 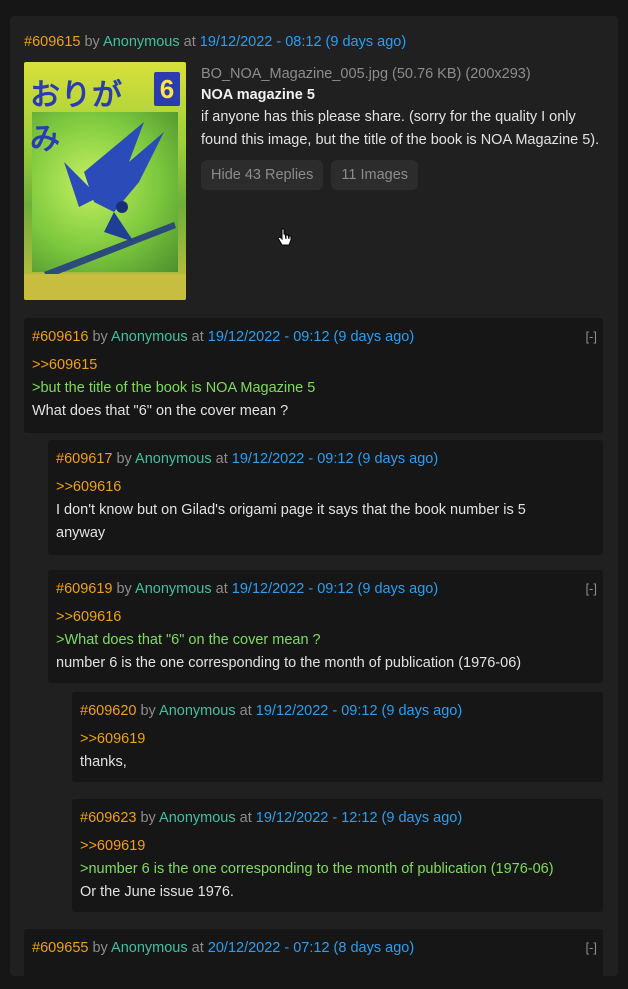 I want to click on post-number: #609619, so click(x=84, y=589).